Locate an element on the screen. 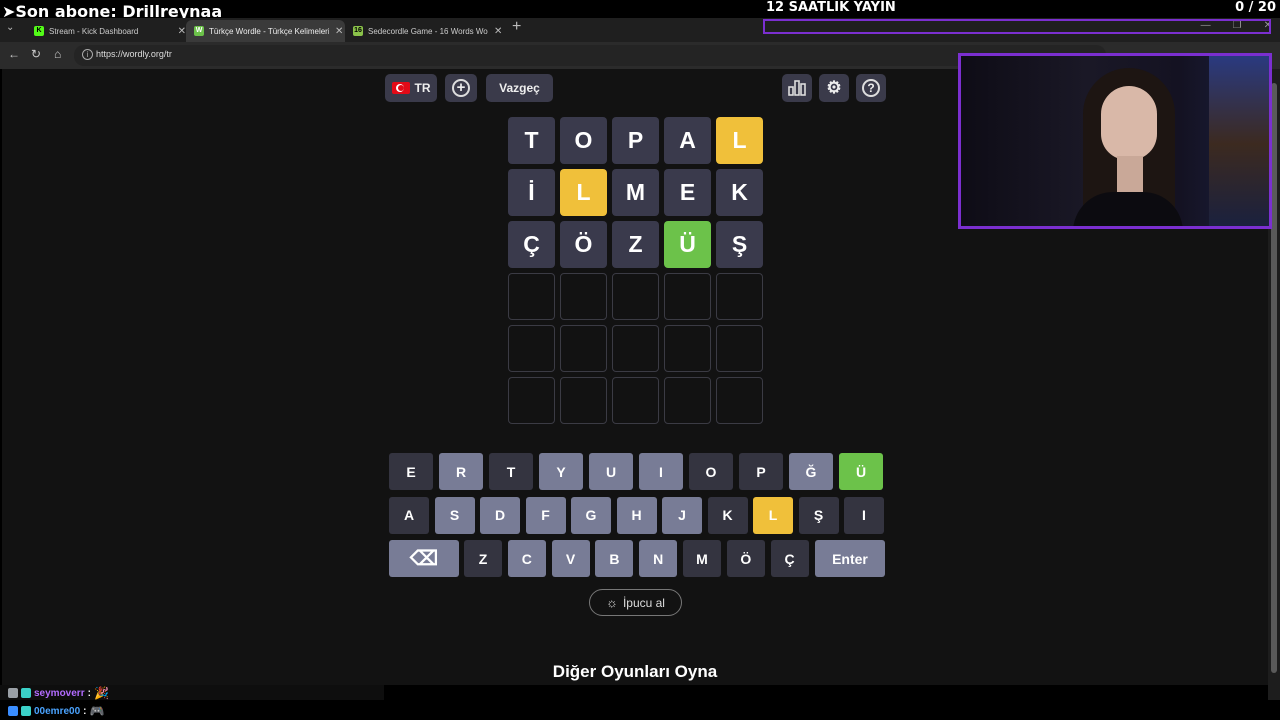  key-h: H is located at coordinates (636, 515).